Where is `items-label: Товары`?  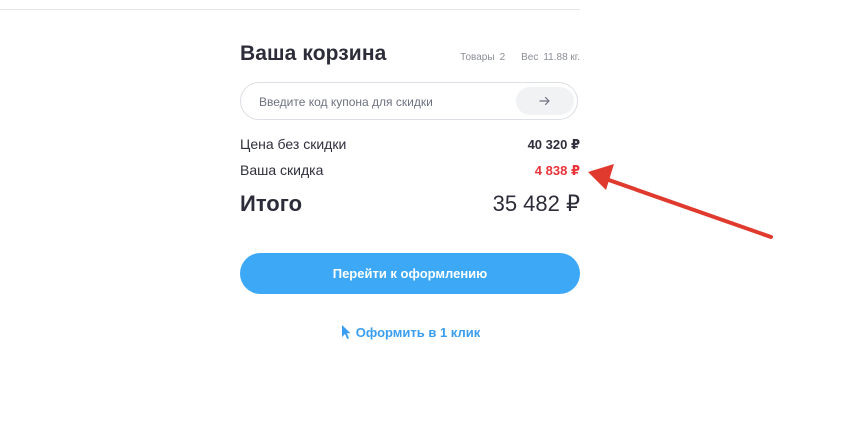
items-label: Товары is located at coordinates (477, 57).